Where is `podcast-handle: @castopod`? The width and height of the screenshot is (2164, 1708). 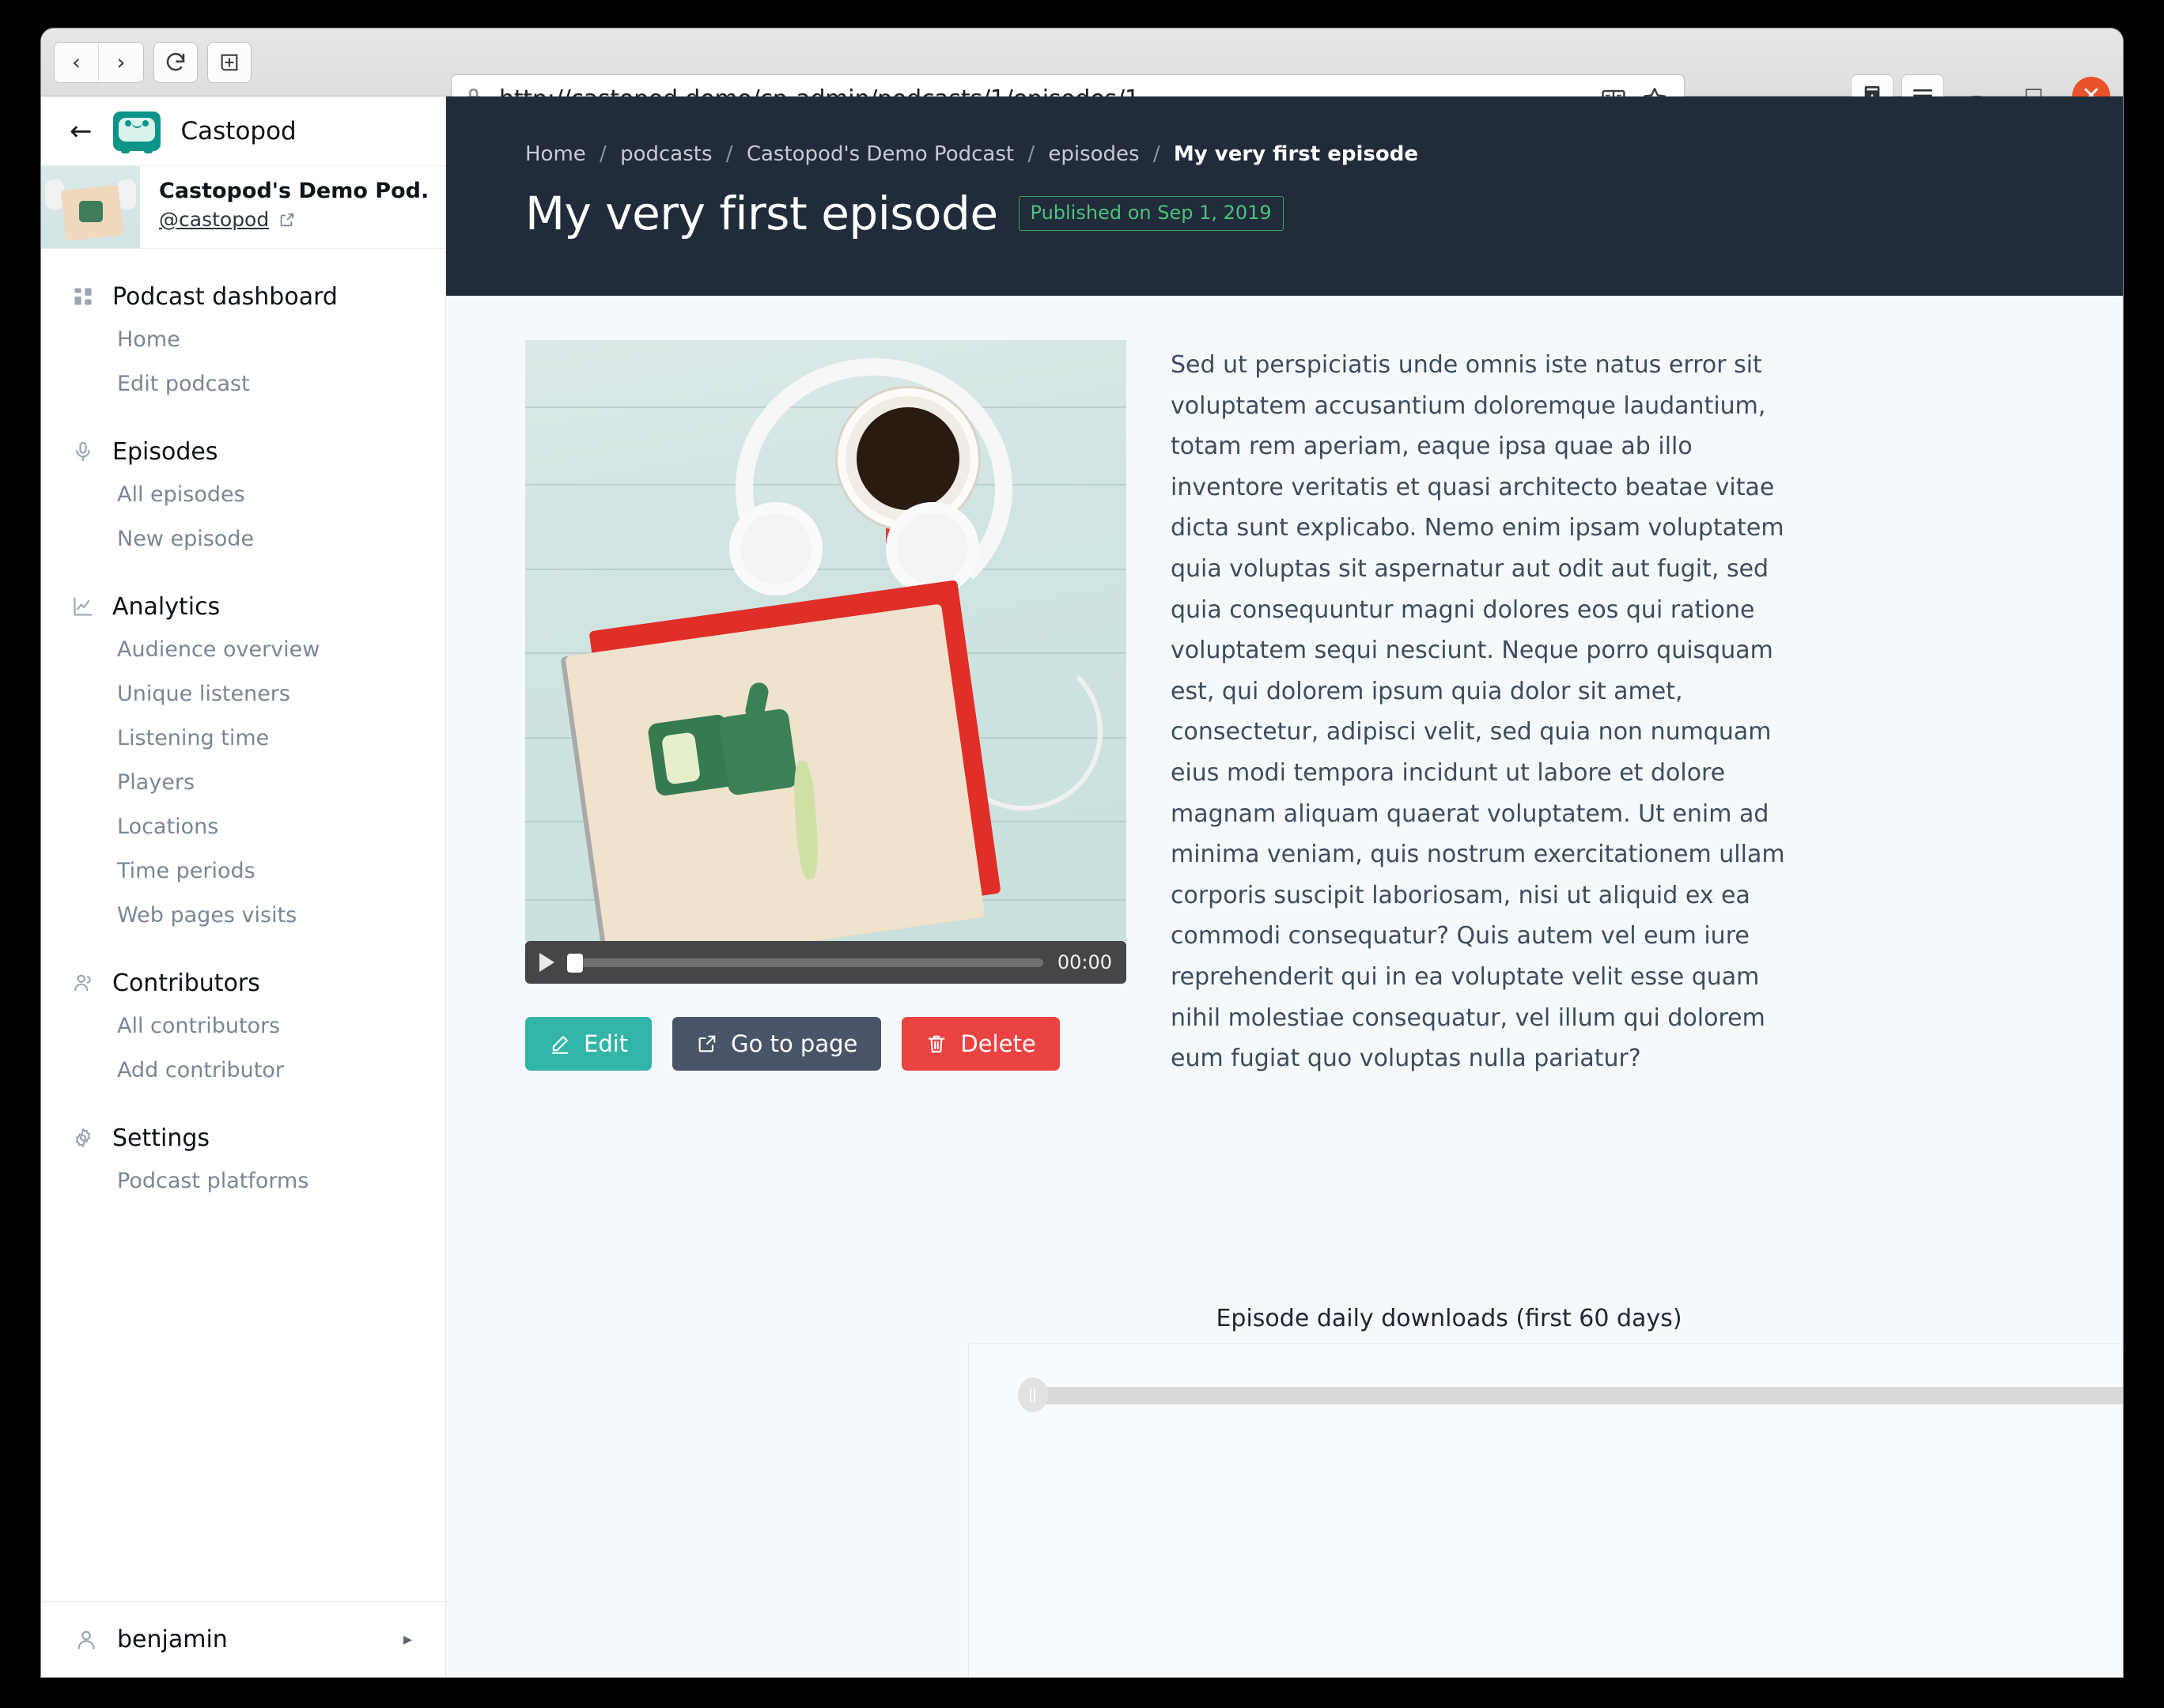 podcast-handle: @castopod is located at coordinates (214, 220).